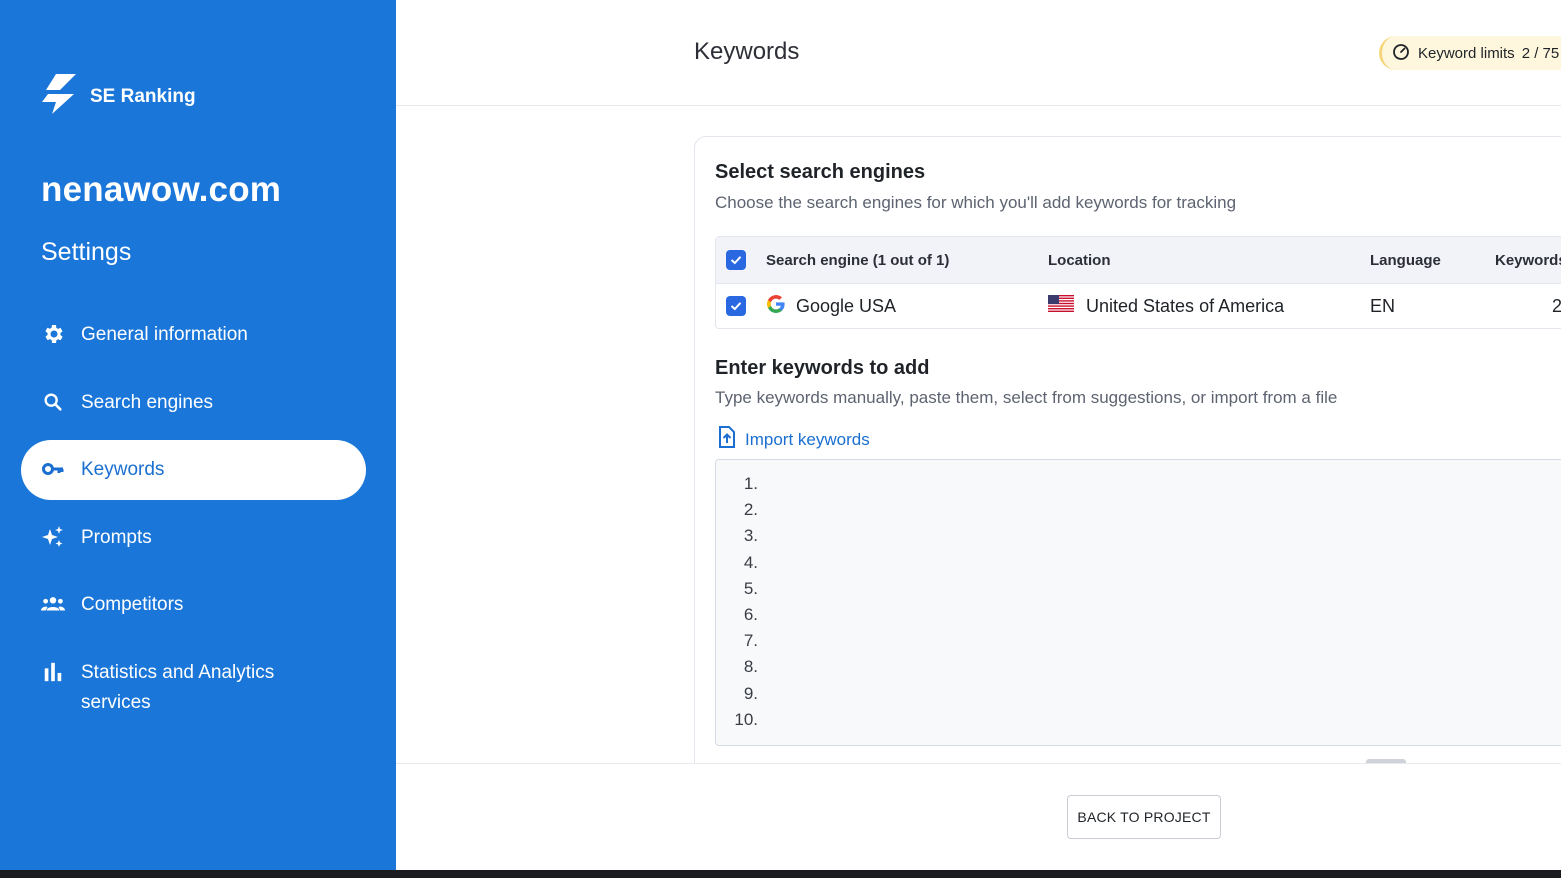 This screenshot has width=1561, height=878. I want to click on engines-title: Select search engines, so click(820, 172).